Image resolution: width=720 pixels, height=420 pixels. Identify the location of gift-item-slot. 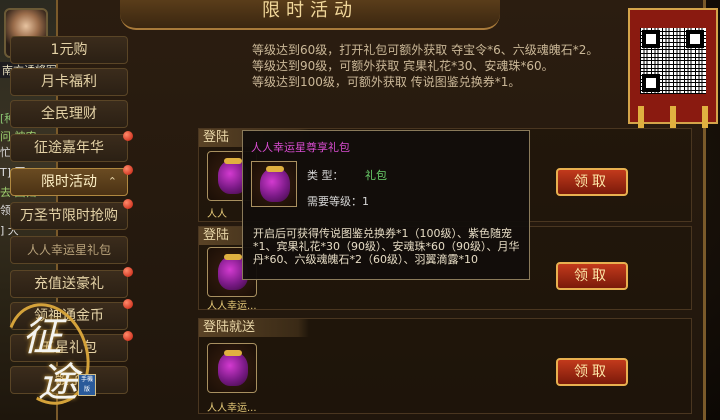
(232, 368).